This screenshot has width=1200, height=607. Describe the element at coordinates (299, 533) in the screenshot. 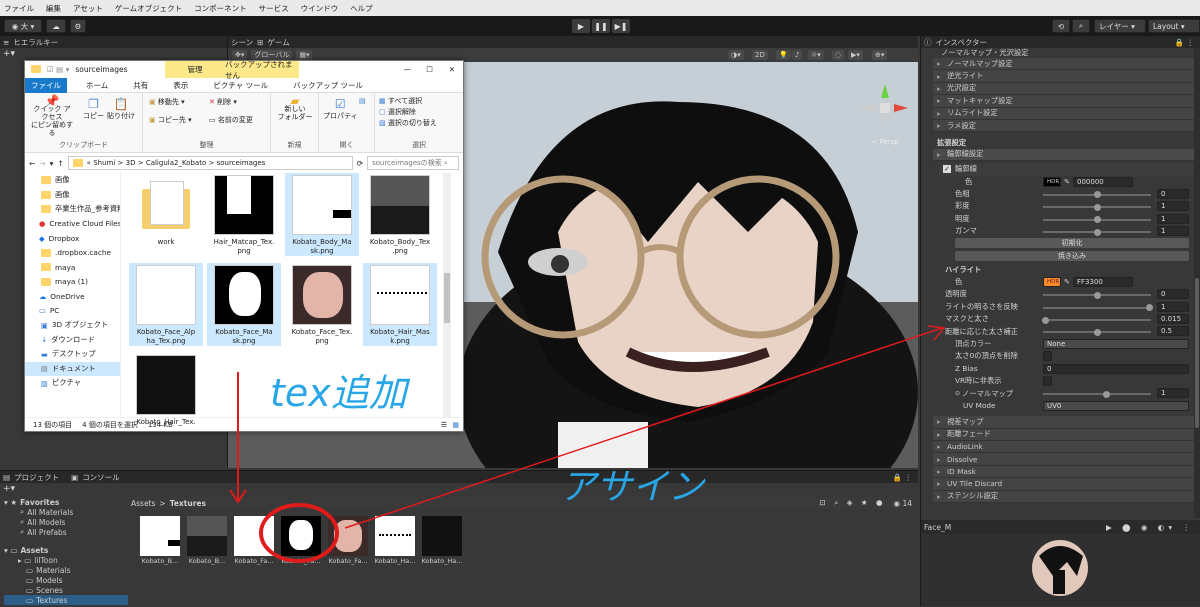

I see `annotation-circle` at that location.